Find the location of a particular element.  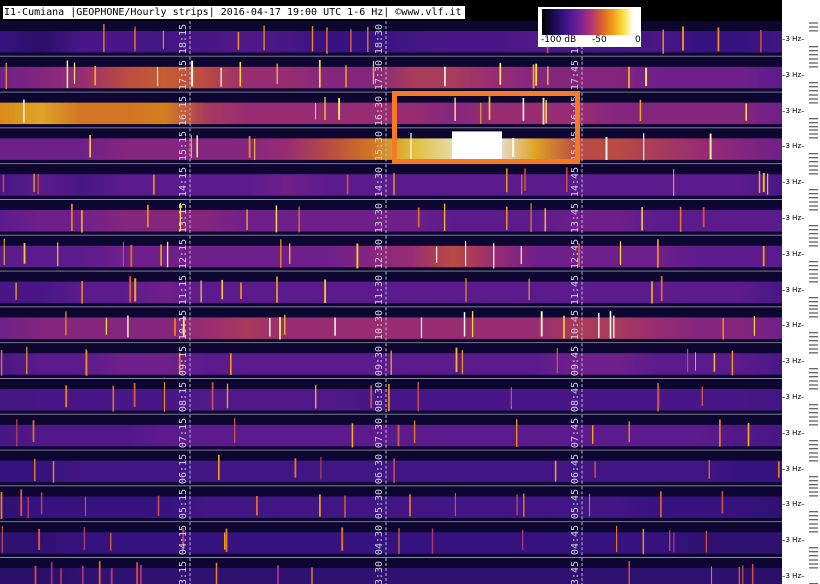

colorbar-mid-label: -50 is located at coordinates (599, 40).